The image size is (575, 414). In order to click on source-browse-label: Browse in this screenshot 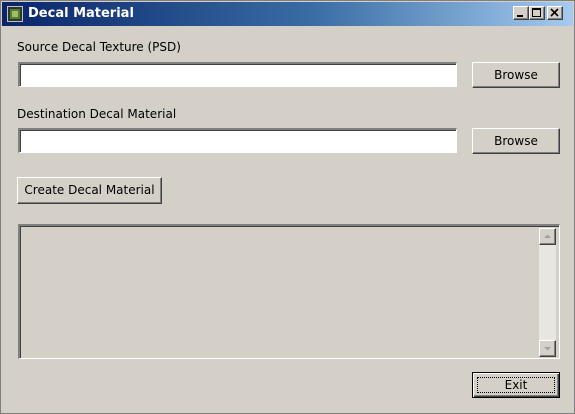, I will do `click(516, 75)`.